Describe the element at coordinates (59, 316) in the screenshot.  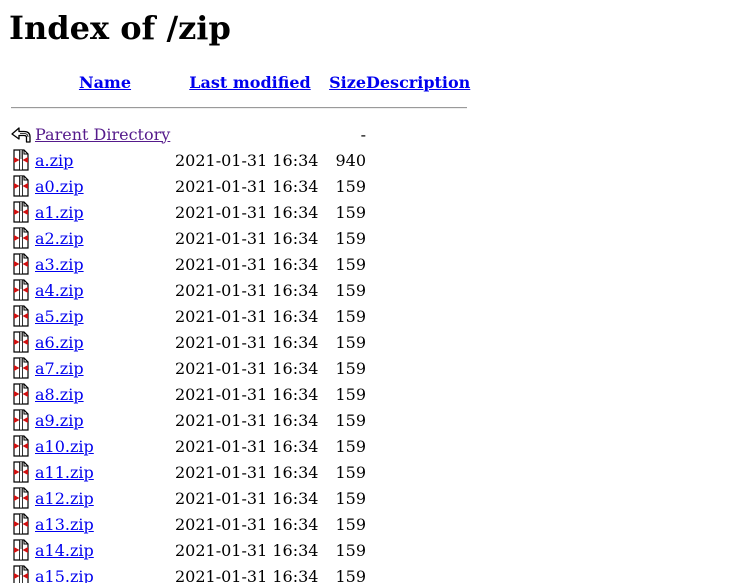
I see `file-link: a5.zip` at that location.